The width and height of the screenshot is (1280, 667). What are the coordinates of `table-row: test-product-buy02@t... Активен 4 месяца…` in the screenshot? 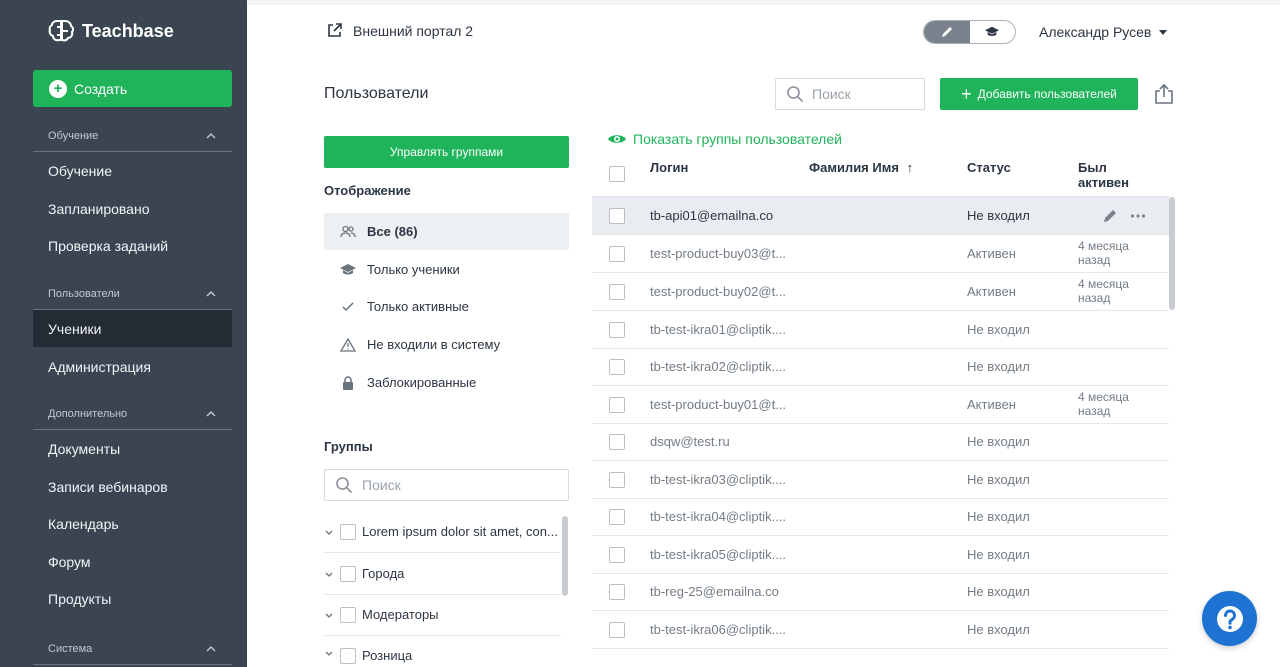 It's located at (880, 292).